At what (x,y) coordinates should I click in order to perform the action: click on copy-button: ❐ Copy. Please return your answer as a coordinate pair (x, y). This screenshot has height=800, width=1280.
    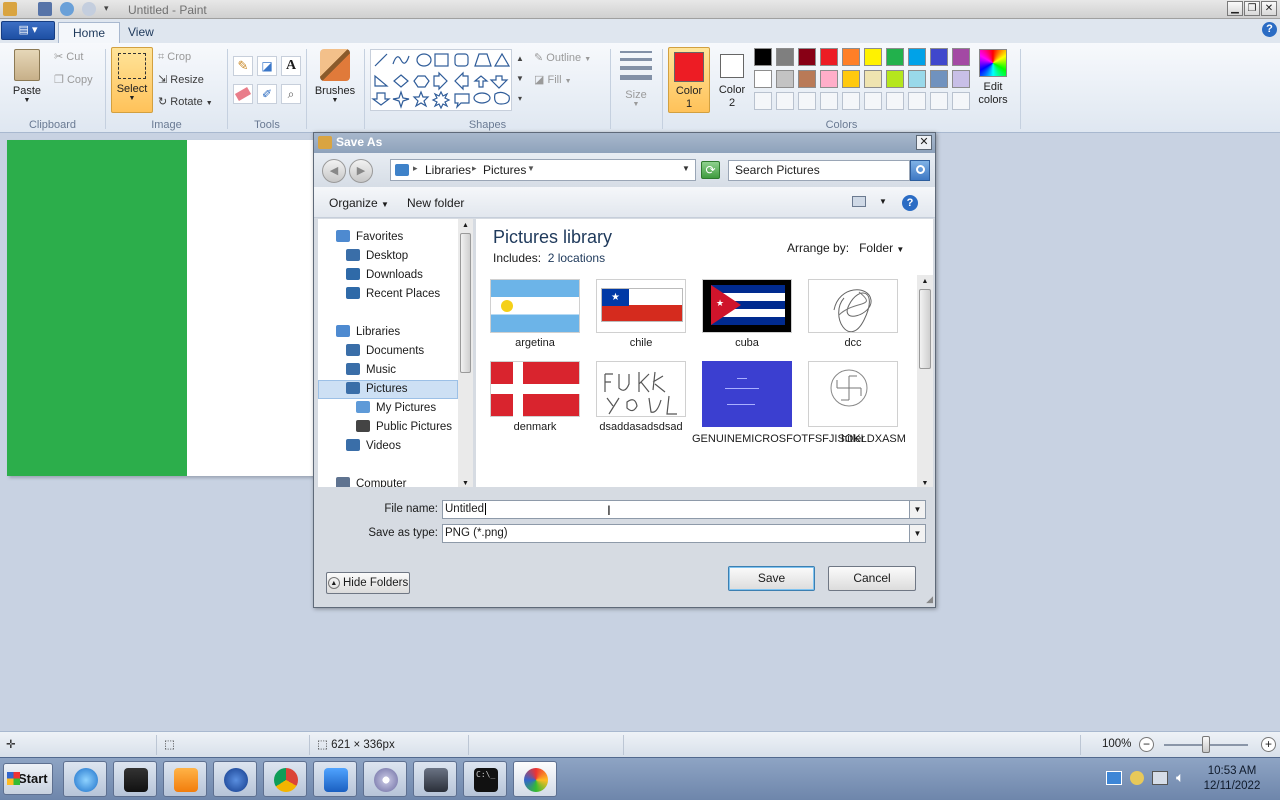
    Looking at the image, I should click on (73, 79).